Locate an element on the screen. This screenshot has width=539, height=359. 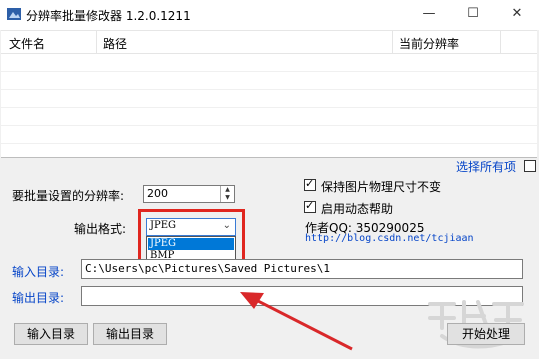
select-all-checkbox is located at coordinates (530, 166).